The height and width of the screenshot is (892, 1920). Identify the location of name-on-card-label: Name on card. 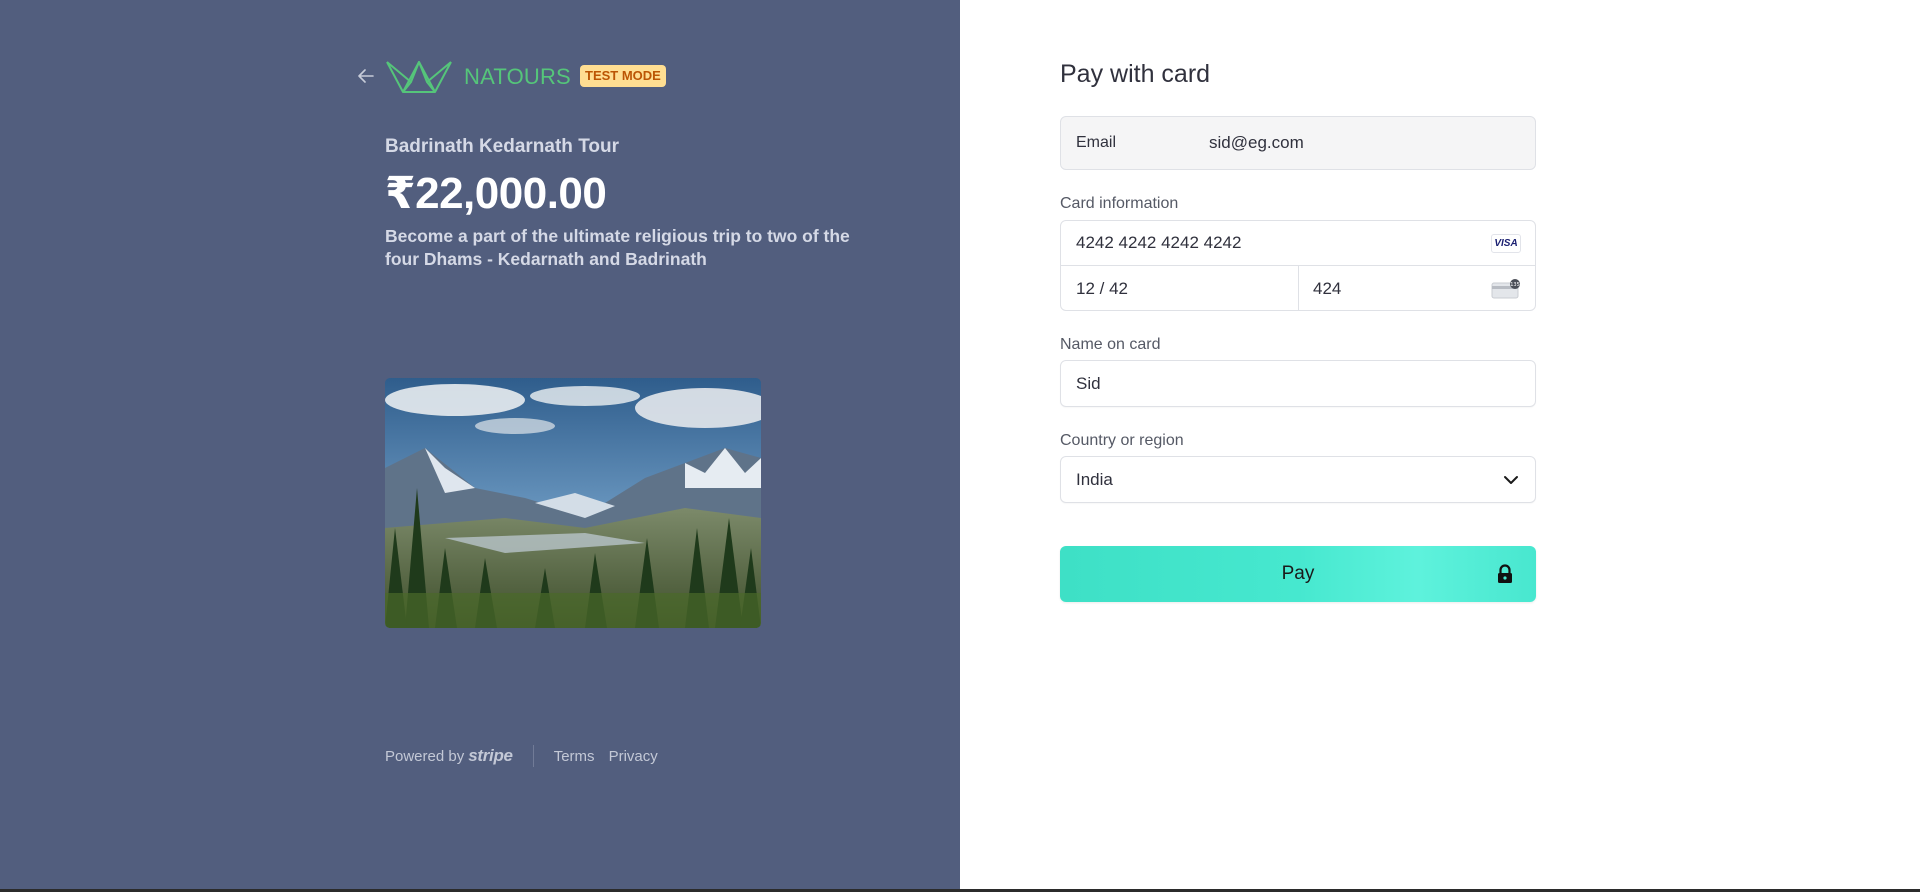
(1110, 344).